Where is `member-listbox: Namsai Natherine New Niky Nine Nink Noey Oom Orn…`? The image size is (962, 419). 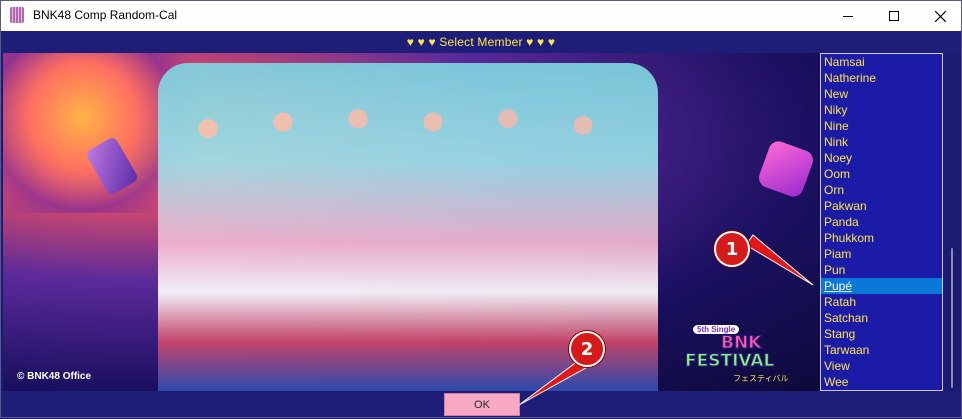 member-listbox: Namsai Natherine New Niky Nine Nink Noey Oom Orn… is located at coordinates (881, 222).